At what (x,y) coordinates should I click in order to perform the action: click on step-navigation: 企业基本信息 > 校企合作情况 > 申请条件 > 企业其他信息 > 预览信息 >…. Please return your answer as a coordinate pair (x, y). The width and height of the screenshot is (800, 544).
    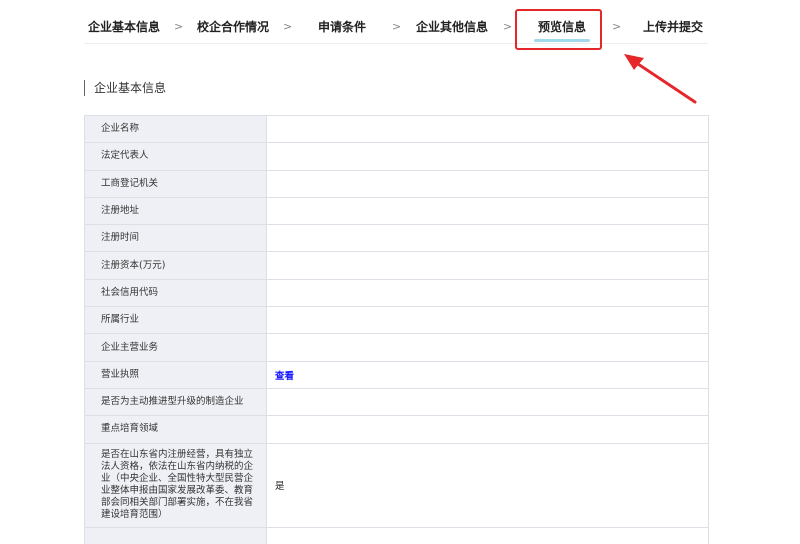
    Looking at the image, I should click on (396, 22).